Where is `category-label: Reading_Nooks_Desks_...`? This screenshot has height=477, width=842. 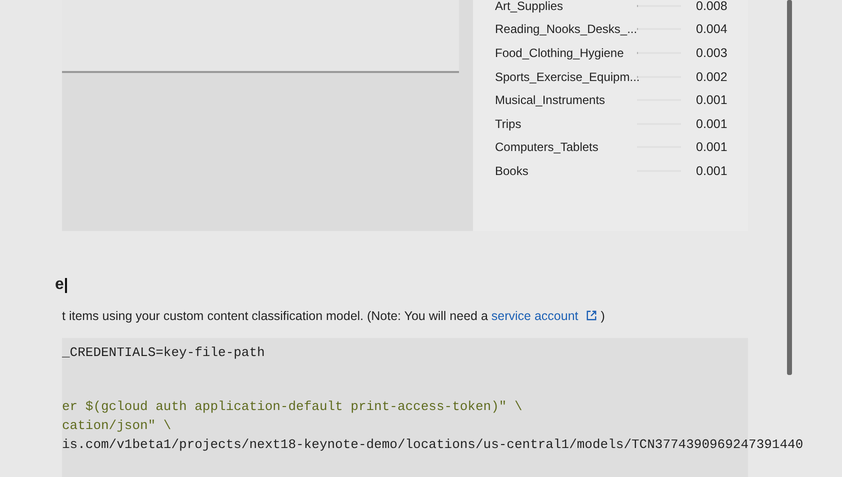 category-label: Reading_Nooks_Desks_... is located at coordinates (566, 29).